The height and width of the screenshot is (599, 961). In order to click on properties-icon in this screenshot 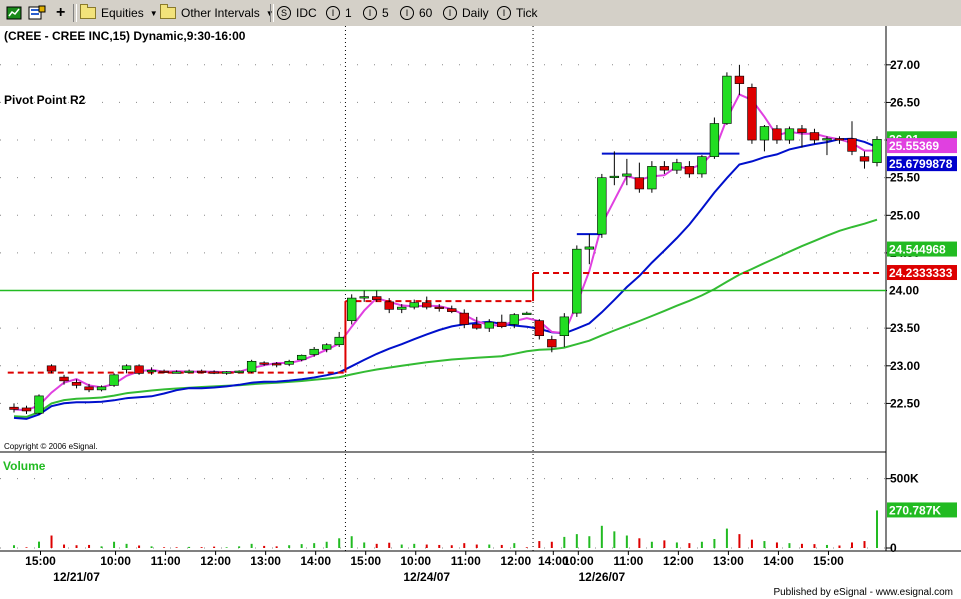, I will do `click(37, 13)`.